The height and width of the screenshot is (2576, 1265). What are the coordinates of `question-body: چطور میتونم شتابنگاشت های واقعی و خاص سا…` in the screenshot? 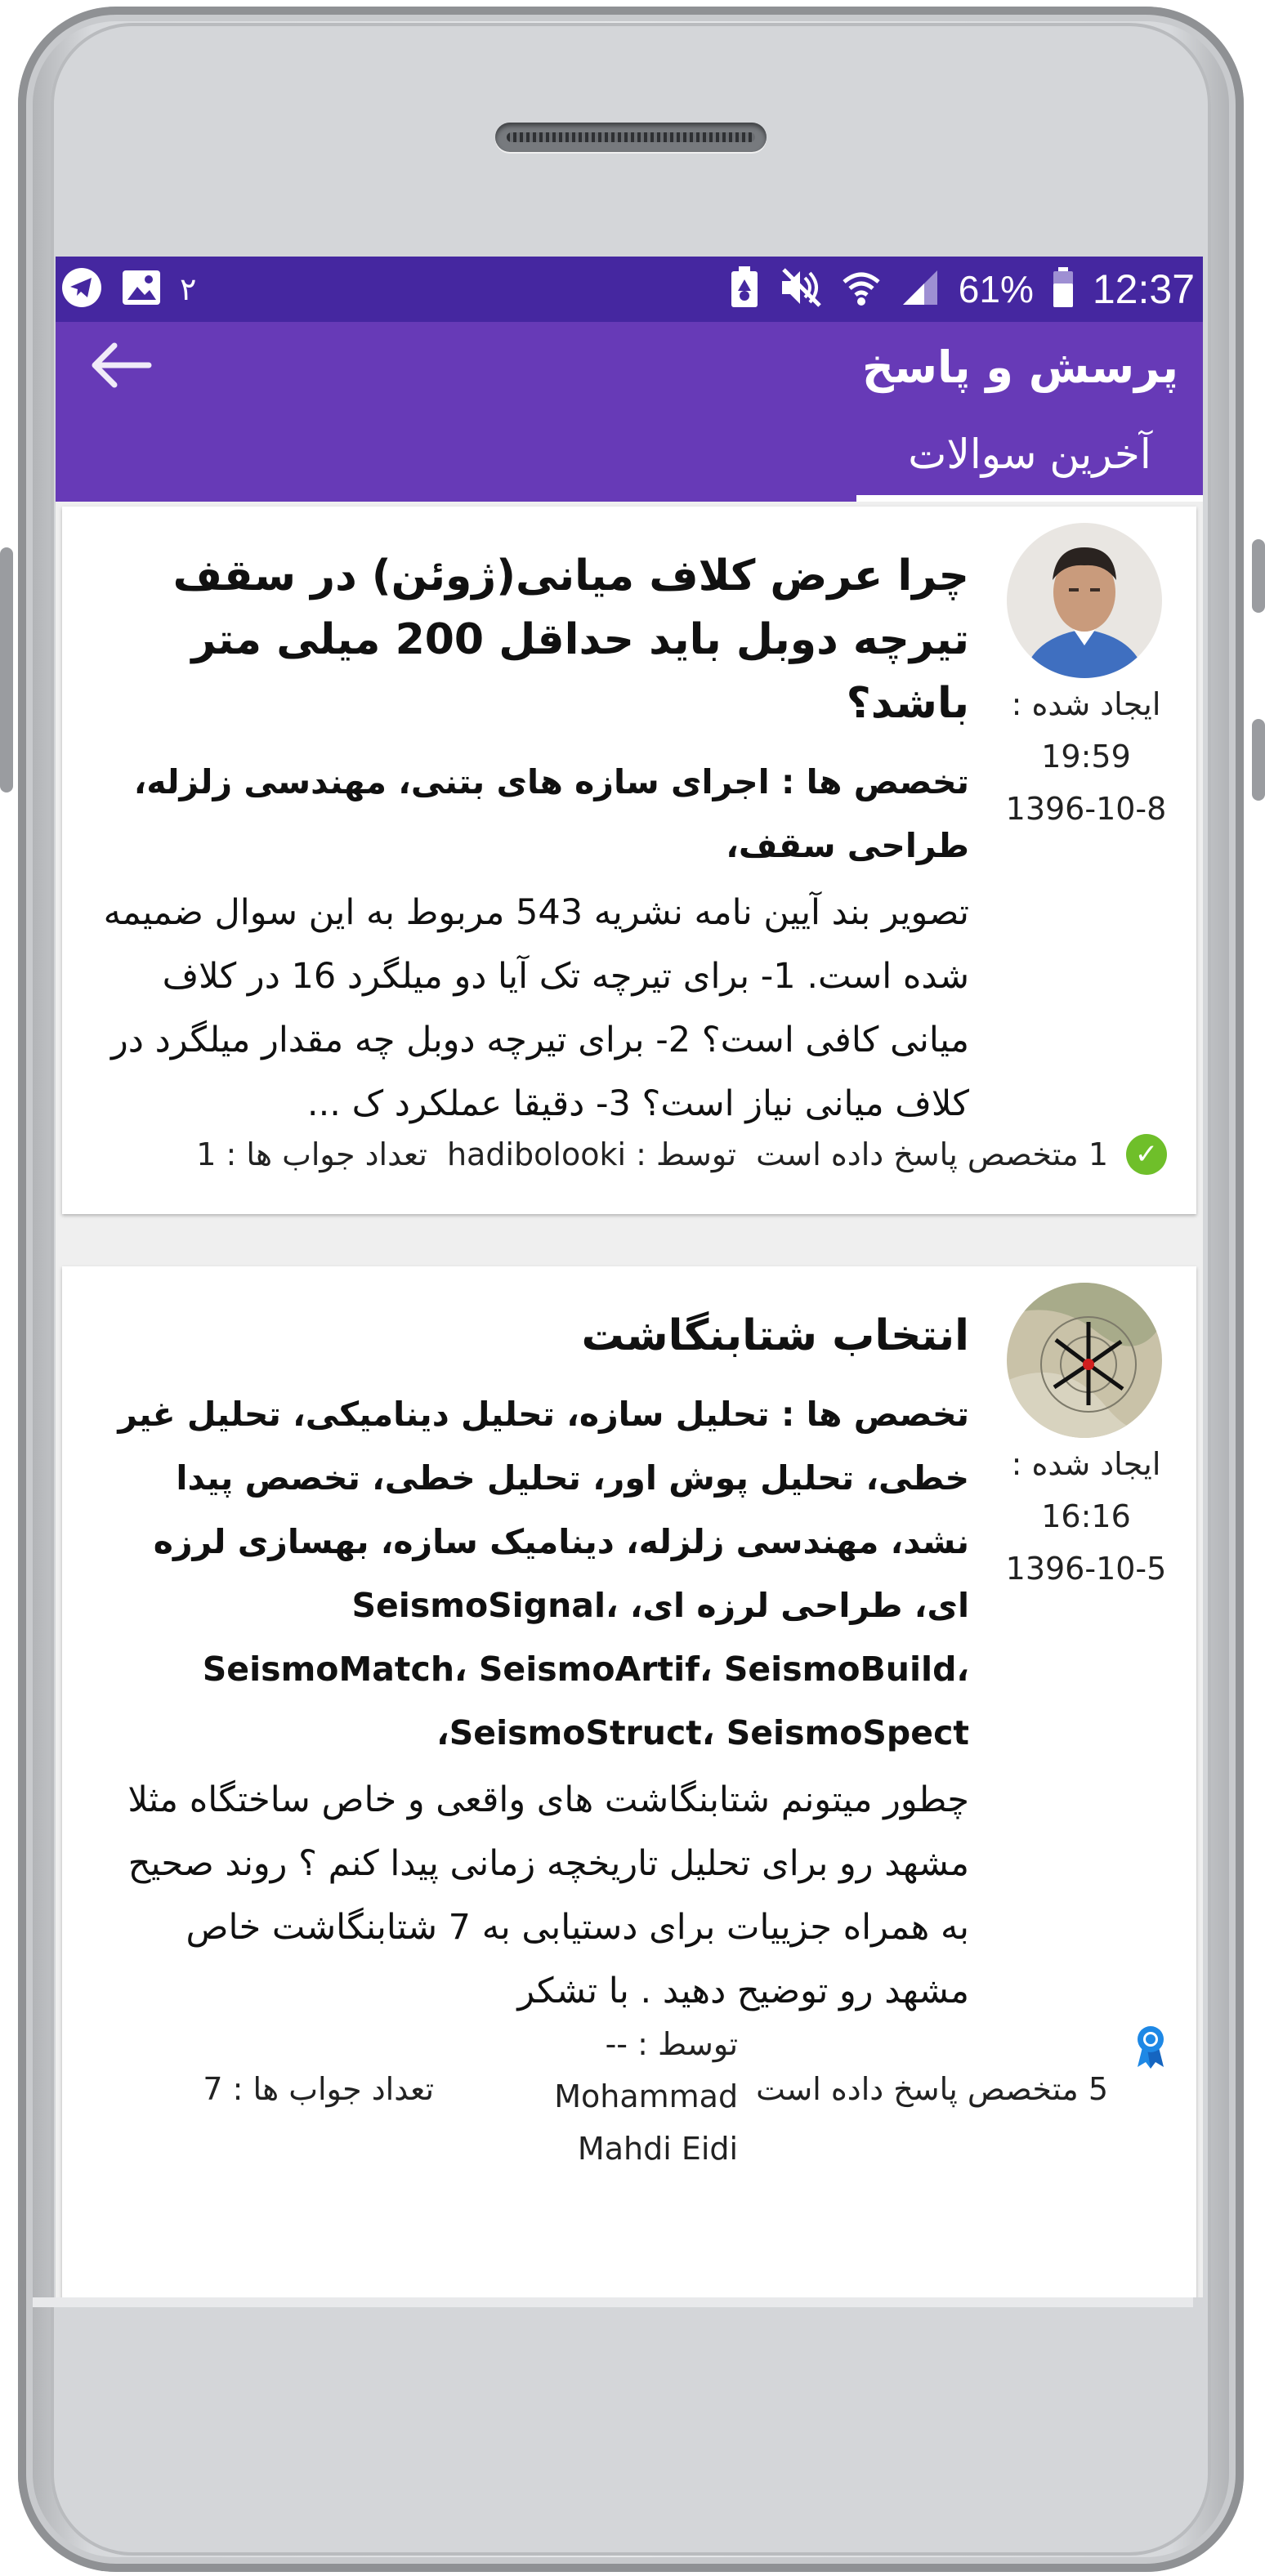 It's located at (548, 1895).